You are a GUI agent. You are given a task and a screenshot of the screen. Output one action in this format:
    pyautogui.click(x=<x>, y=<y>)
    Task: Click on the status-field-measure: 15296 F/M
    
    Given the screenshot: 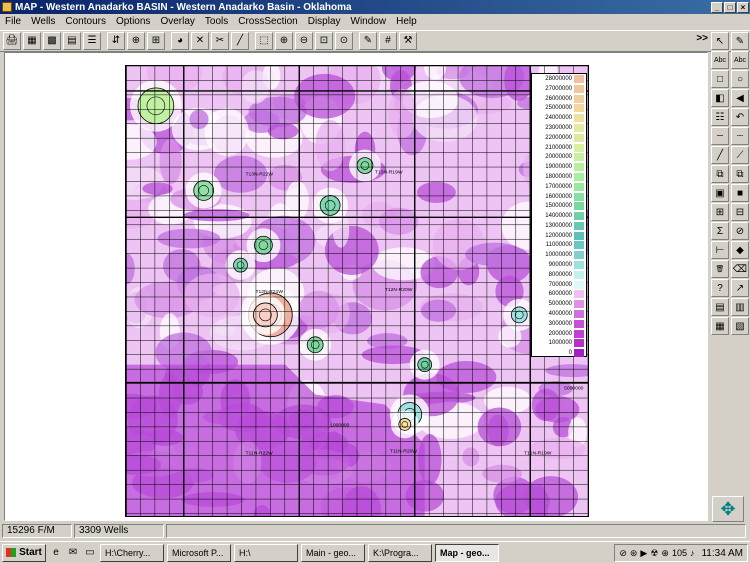 What is the action you would take?
    pyautogui.click(x=37, y=531)
    